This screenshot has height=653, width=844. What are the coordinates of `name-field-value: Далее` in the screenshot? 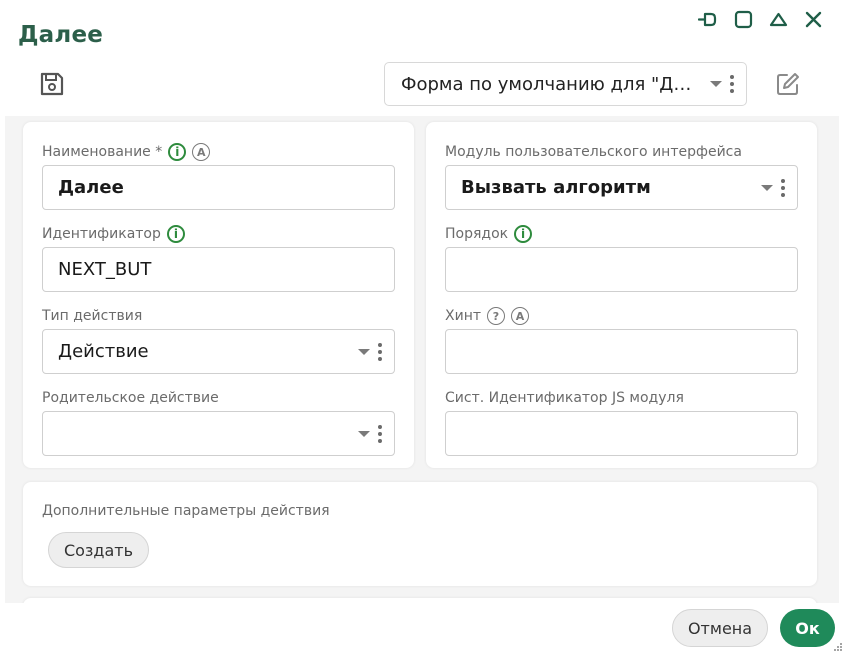 It's located at (91, 187).